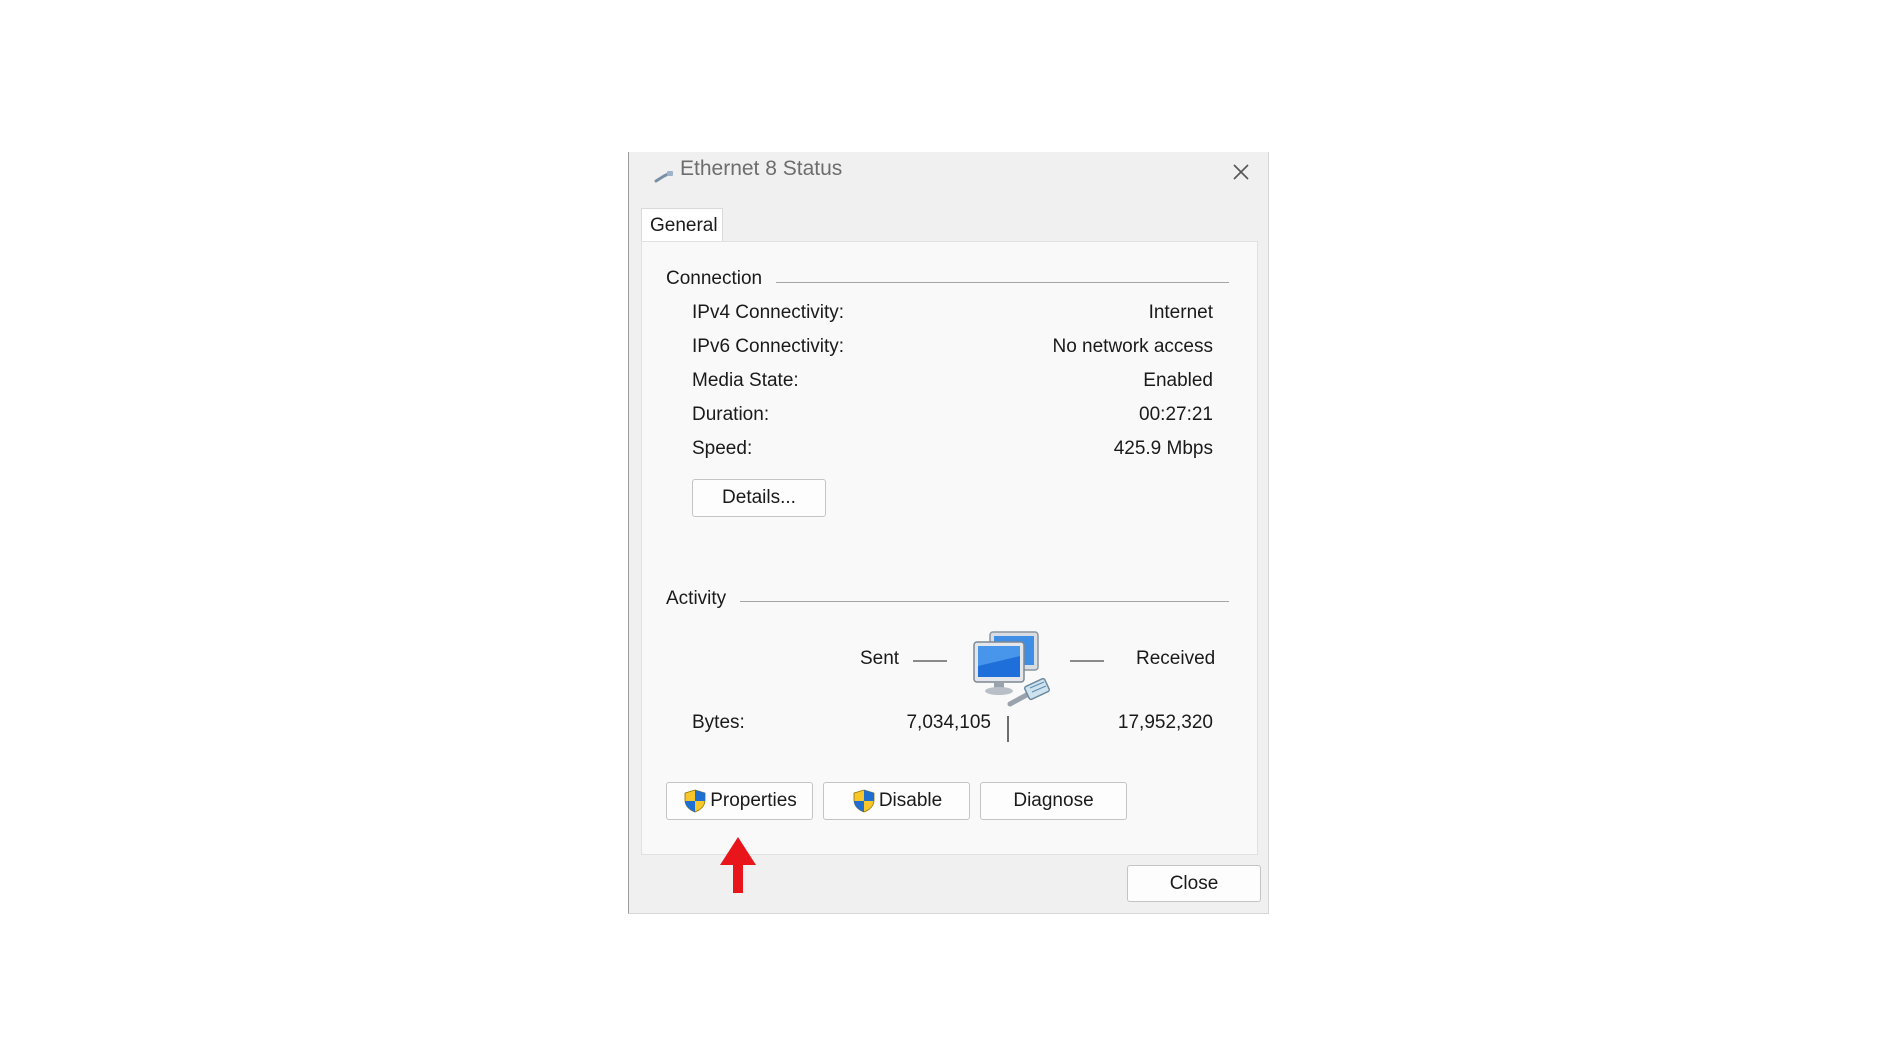 Image resolution: width=1890 pixels, height=1063 pixels. I want to click on ethernet-cable-icon, so click(663, 177).